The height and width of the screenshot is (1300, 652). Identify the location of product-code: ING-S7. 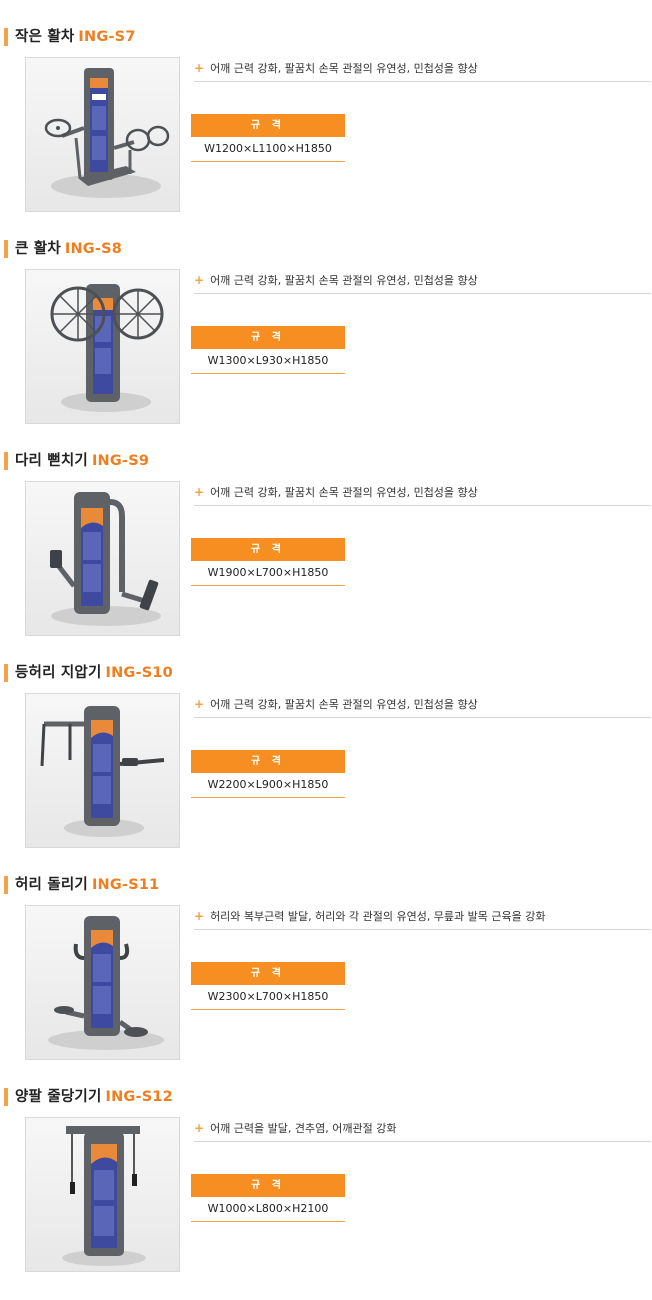
(107, 37).